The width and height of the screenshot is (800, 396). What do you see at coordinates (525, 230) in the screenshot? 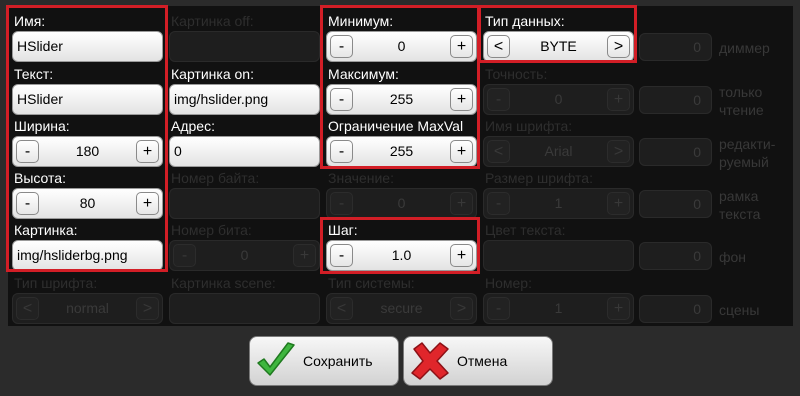
I see `text-color-label: Цвет текста:` at bounding box center [525, 230].